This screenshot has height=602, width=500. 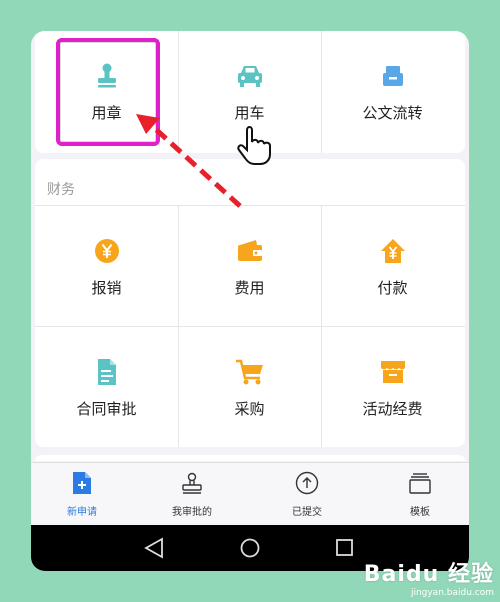 I want to click on app-tile-purchase: 采购, so click(x=249, y=387).